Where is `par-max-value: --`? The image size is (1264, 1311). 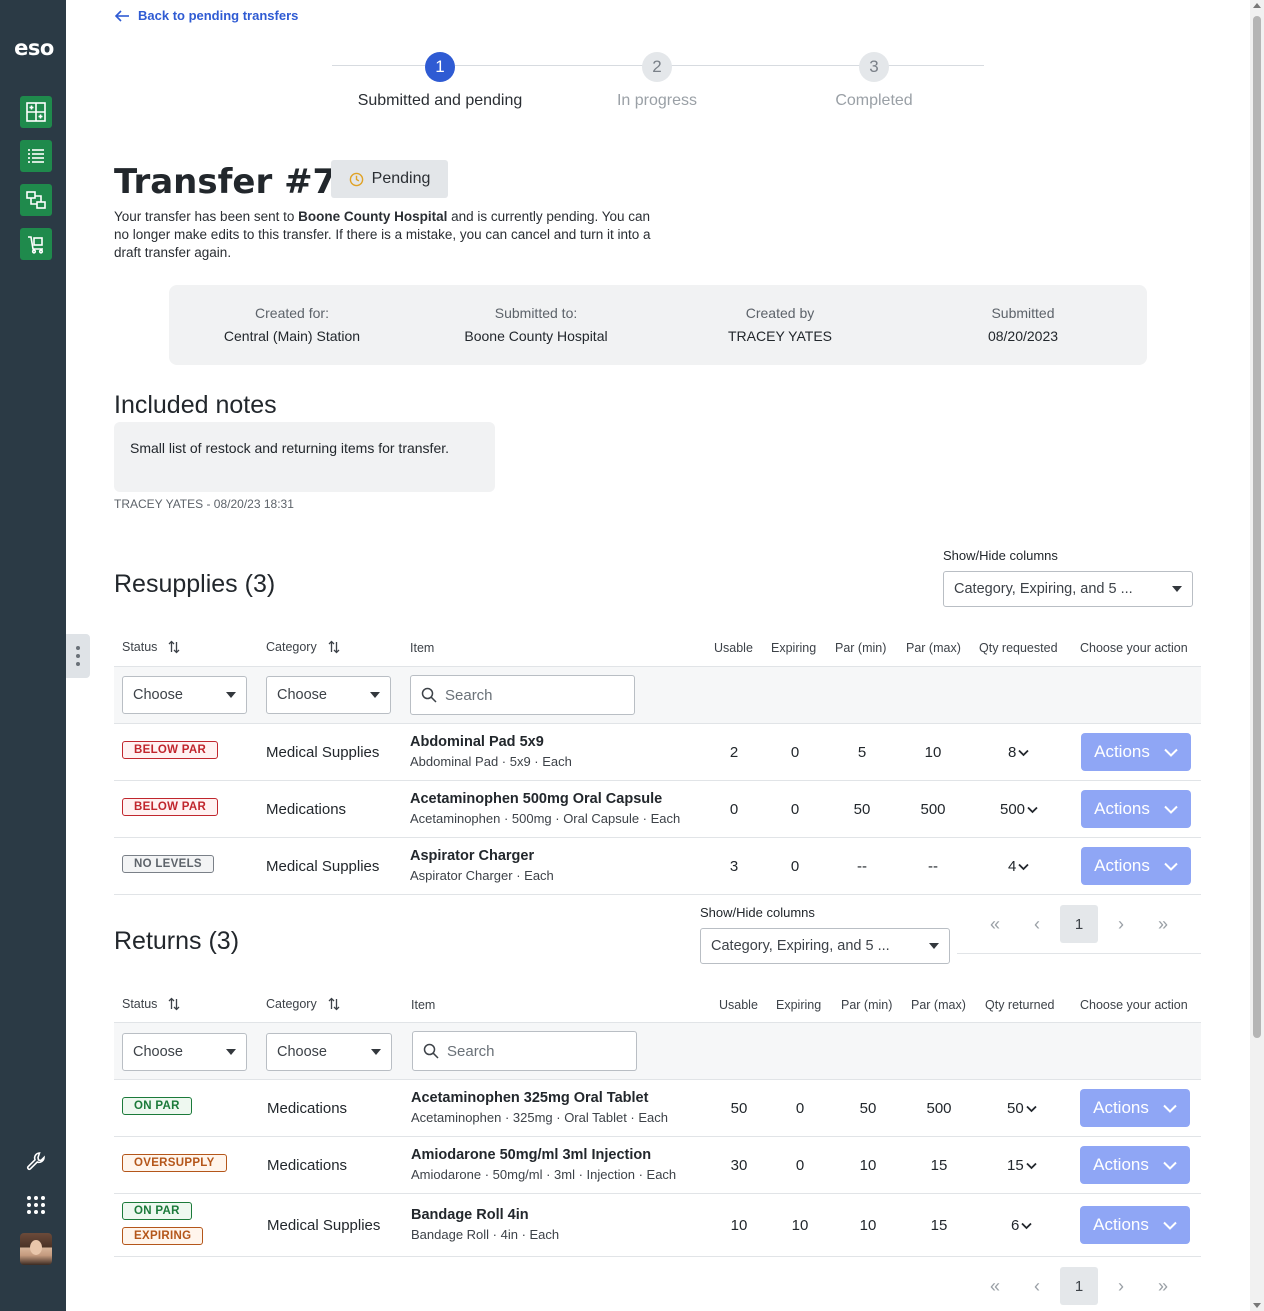 par-max-value: -- is located at coordinates (933, 866).